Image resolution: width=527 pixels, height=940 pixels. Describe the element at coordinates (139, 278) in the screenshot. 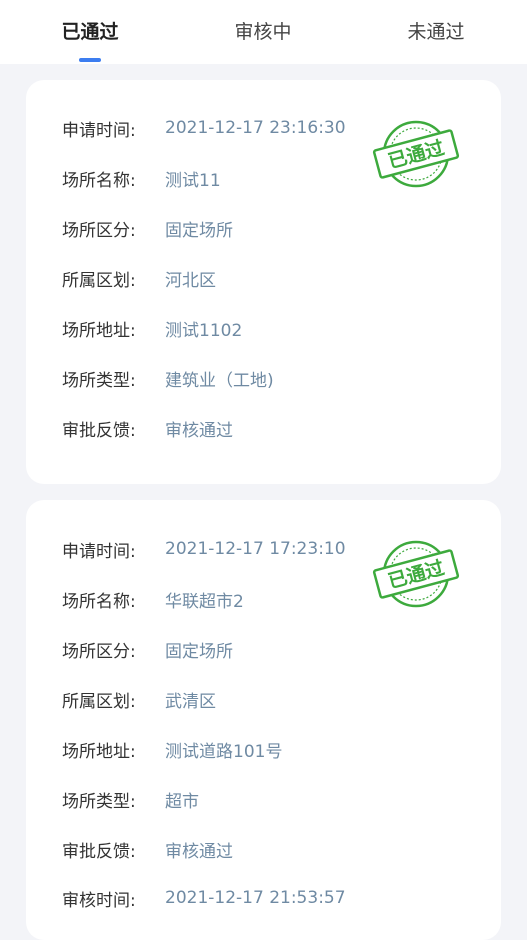

I see `district-row: 所属区划: 河北区` at that location.